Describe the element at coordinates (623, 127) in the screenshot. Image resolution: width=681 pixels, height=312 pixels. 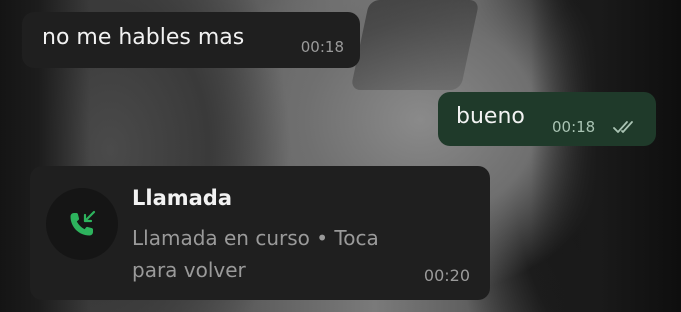
I see `double-check-icon` at that location.